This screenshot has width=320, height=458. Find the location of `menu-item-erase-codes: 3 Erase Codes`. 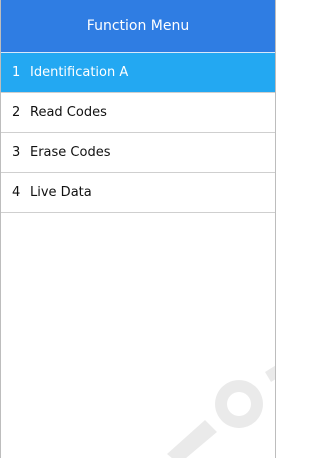

menu-item-erase-codes: 3 Erase Codes is located at coordinates (138, 153).